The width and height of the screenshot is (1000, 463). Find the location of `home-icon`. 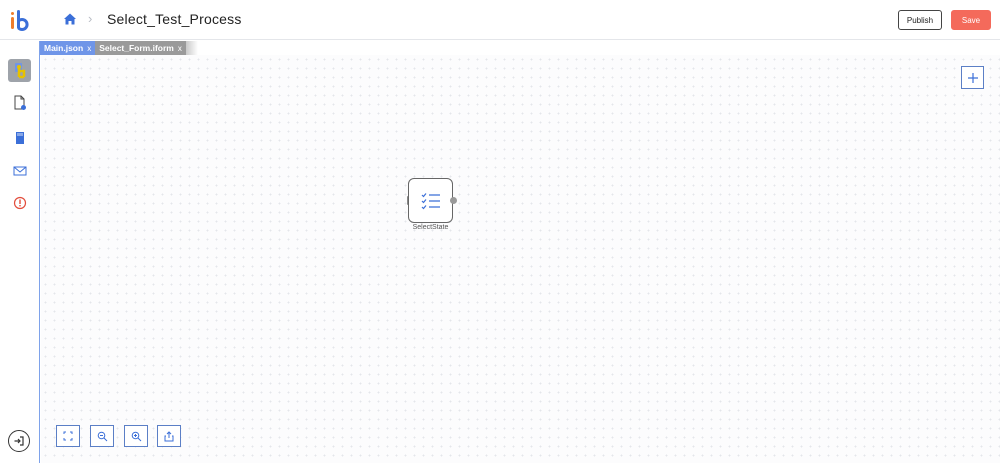

home-icon is located at coordinates (70, 19).